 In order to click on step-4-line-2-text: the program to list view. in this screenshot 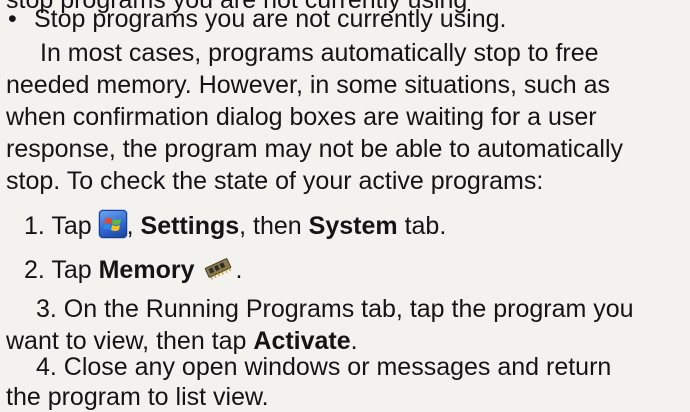, I will do `click(137, 397)`.